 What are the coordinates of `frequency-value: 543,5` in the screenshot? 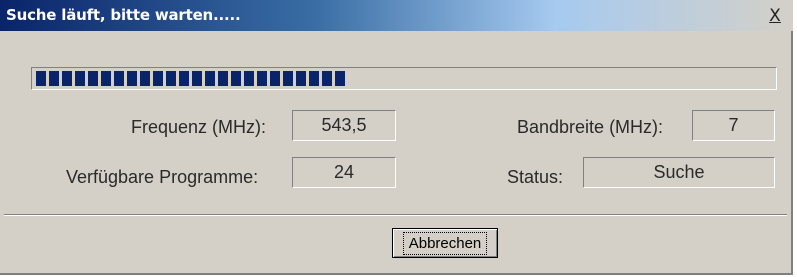 It's located at (344, 125).